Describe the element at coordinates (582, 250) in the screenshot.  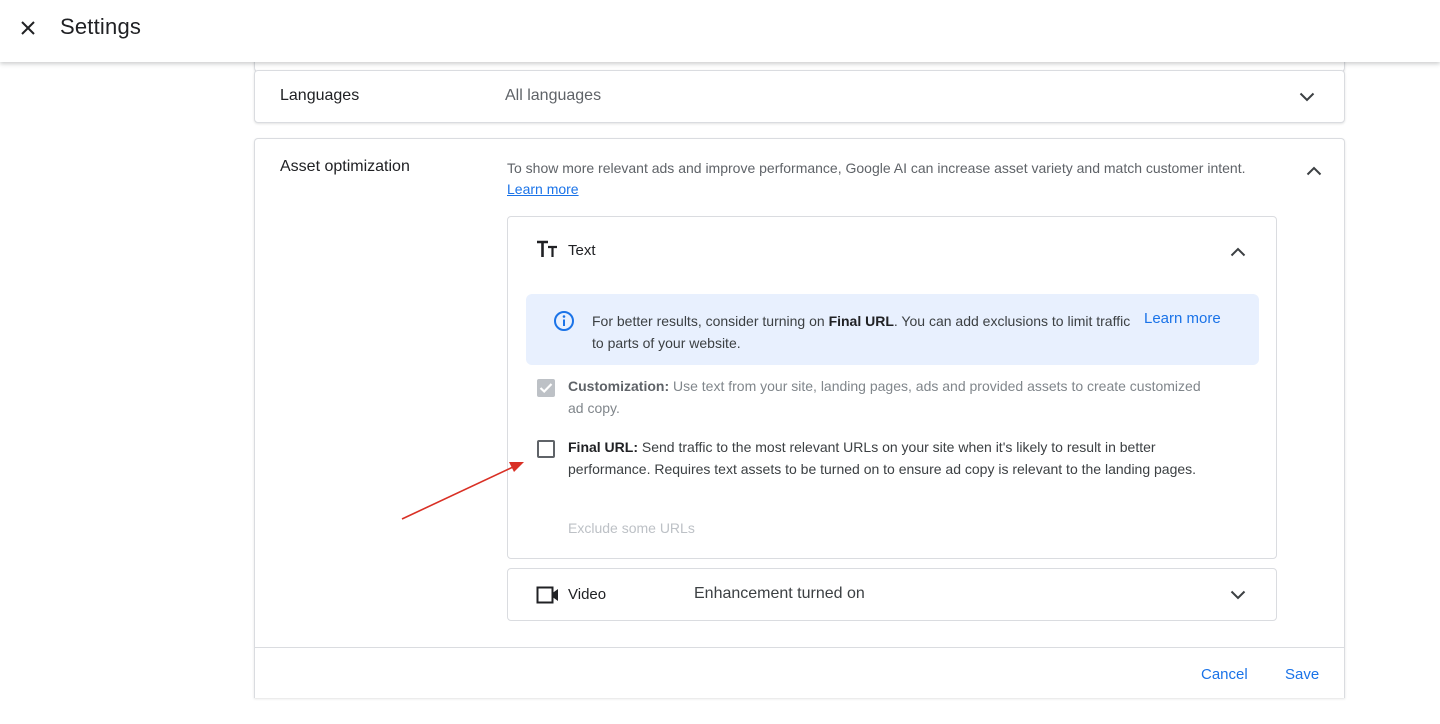
I see `text-panel-title: Text` at that location.